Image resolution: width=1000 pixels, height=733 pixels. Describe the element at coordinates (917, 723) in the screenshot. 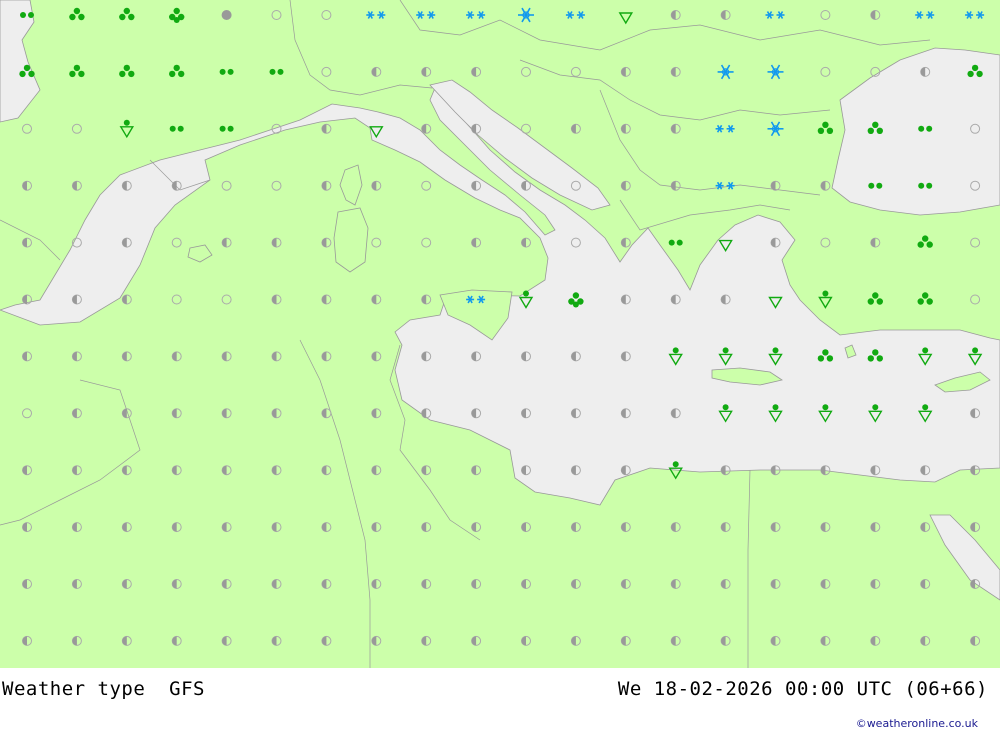

I see `site-credit: ©weatheronline.co.uk` at that location.